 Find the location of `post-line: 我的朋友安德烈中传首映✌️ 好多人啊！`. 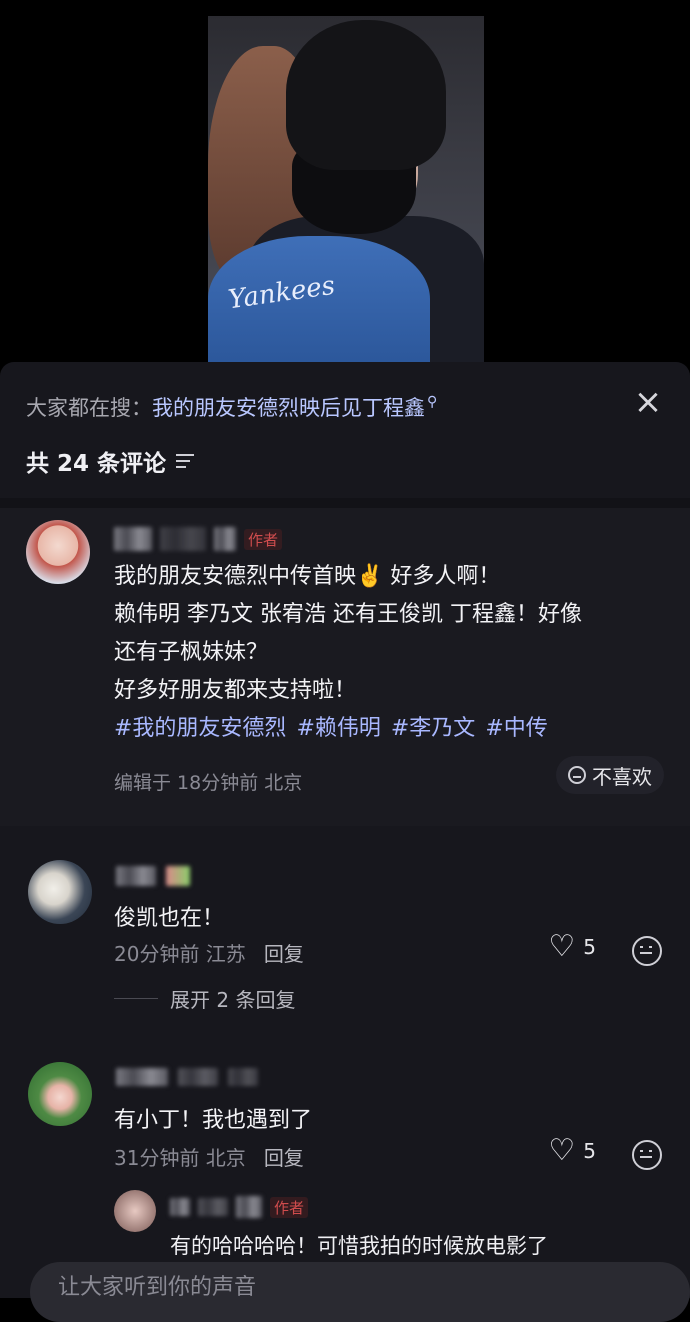

post-line: 我的朋友安德烈中传首映✌️ 好多人啊！ is located at coordinates (307, 576).